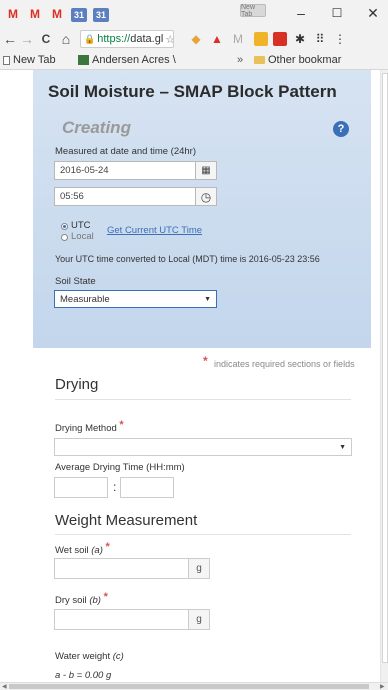 The width and height of the screenshot is (388, 690). I want to click on tab-new-tab: New Tab, so click(253, 10).